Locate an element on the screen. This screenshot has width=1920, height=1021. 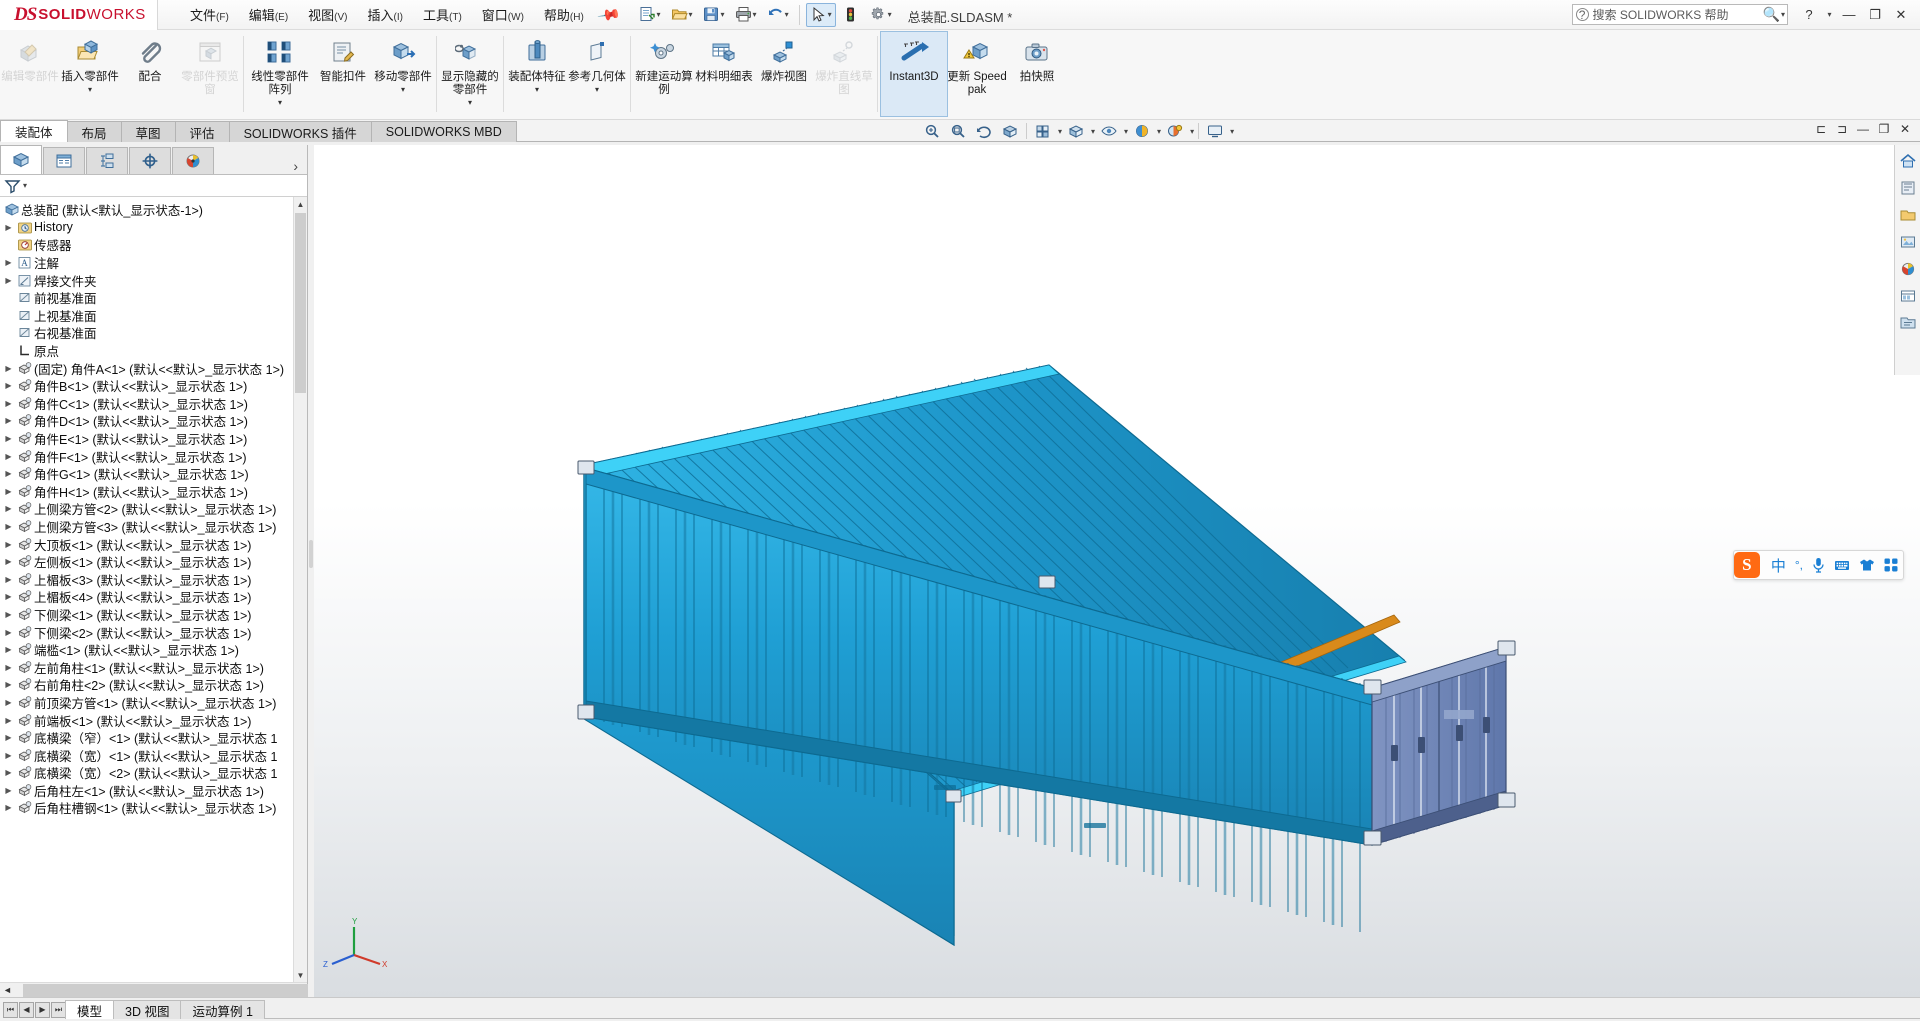
feature-tree-item: 传感器 is located at coordinates (153, 245).